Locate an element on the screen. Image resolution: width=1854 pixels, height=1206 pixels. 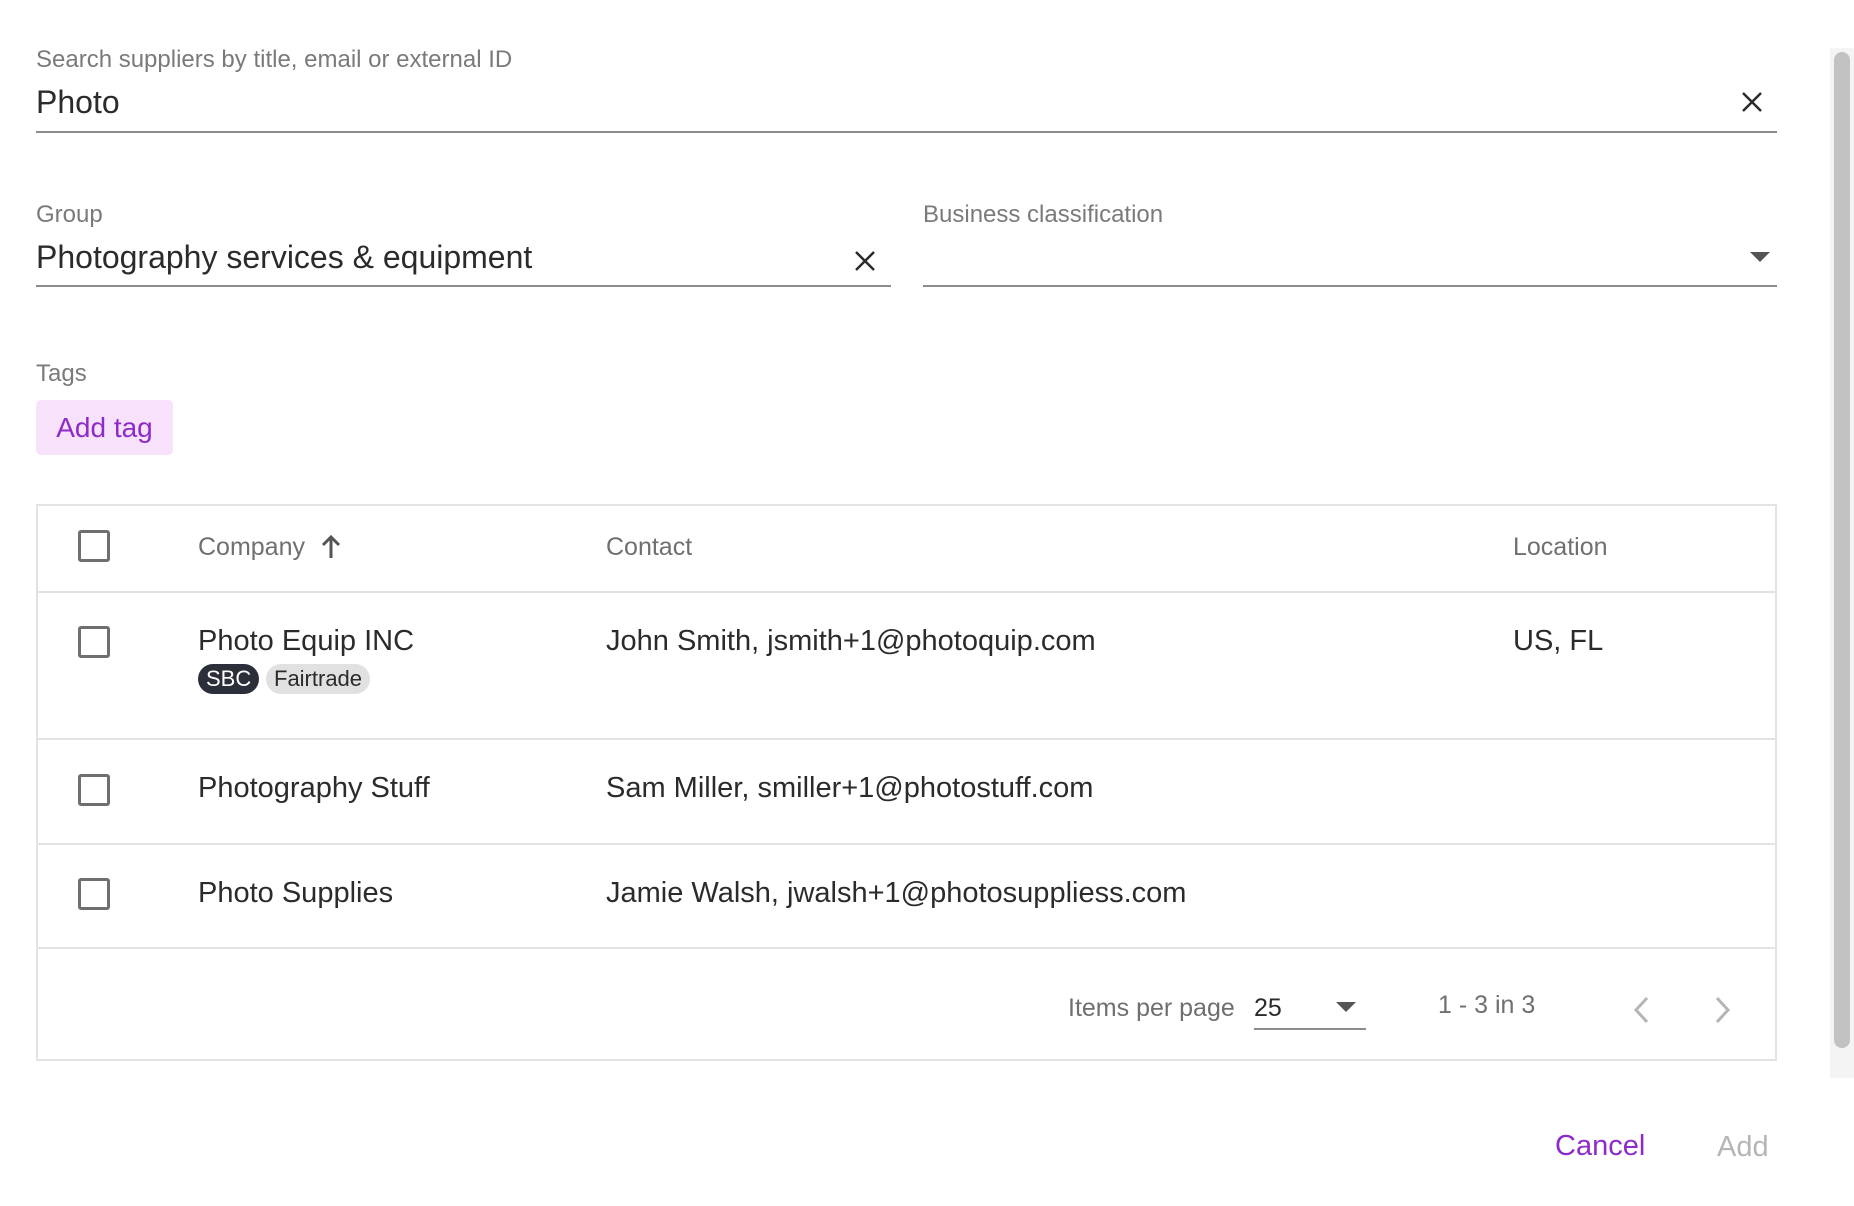
contact-info: Sam Miller, smiller+1@photostuff.com is located at coordinates (850, 788).